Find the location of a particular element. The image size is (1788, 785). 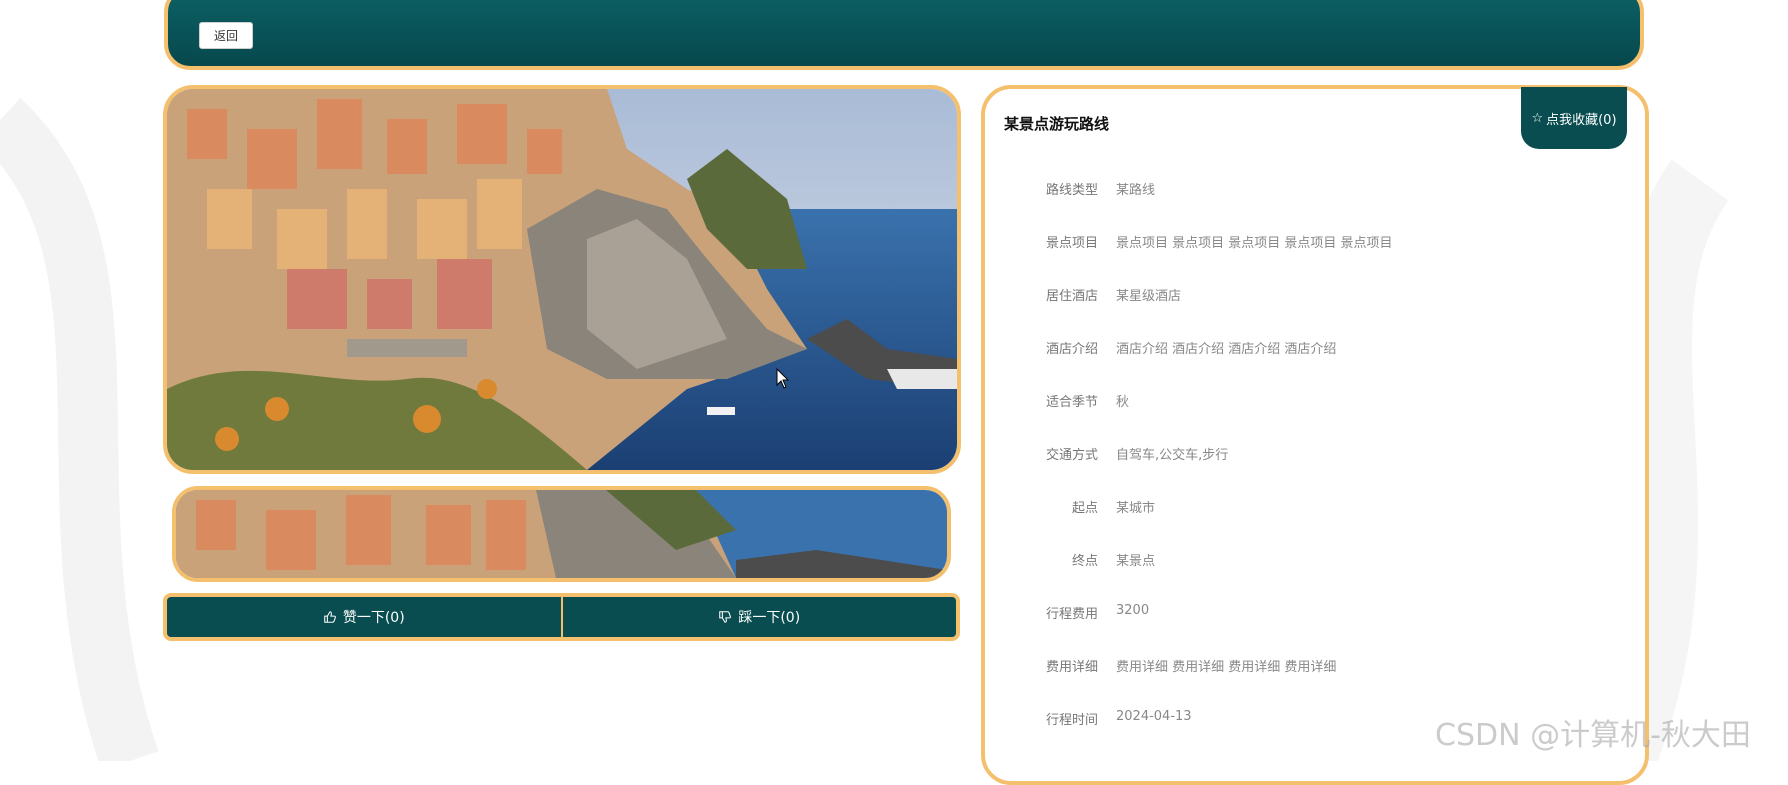

info-value: 某城市 is located at coordinates (1136, 508).